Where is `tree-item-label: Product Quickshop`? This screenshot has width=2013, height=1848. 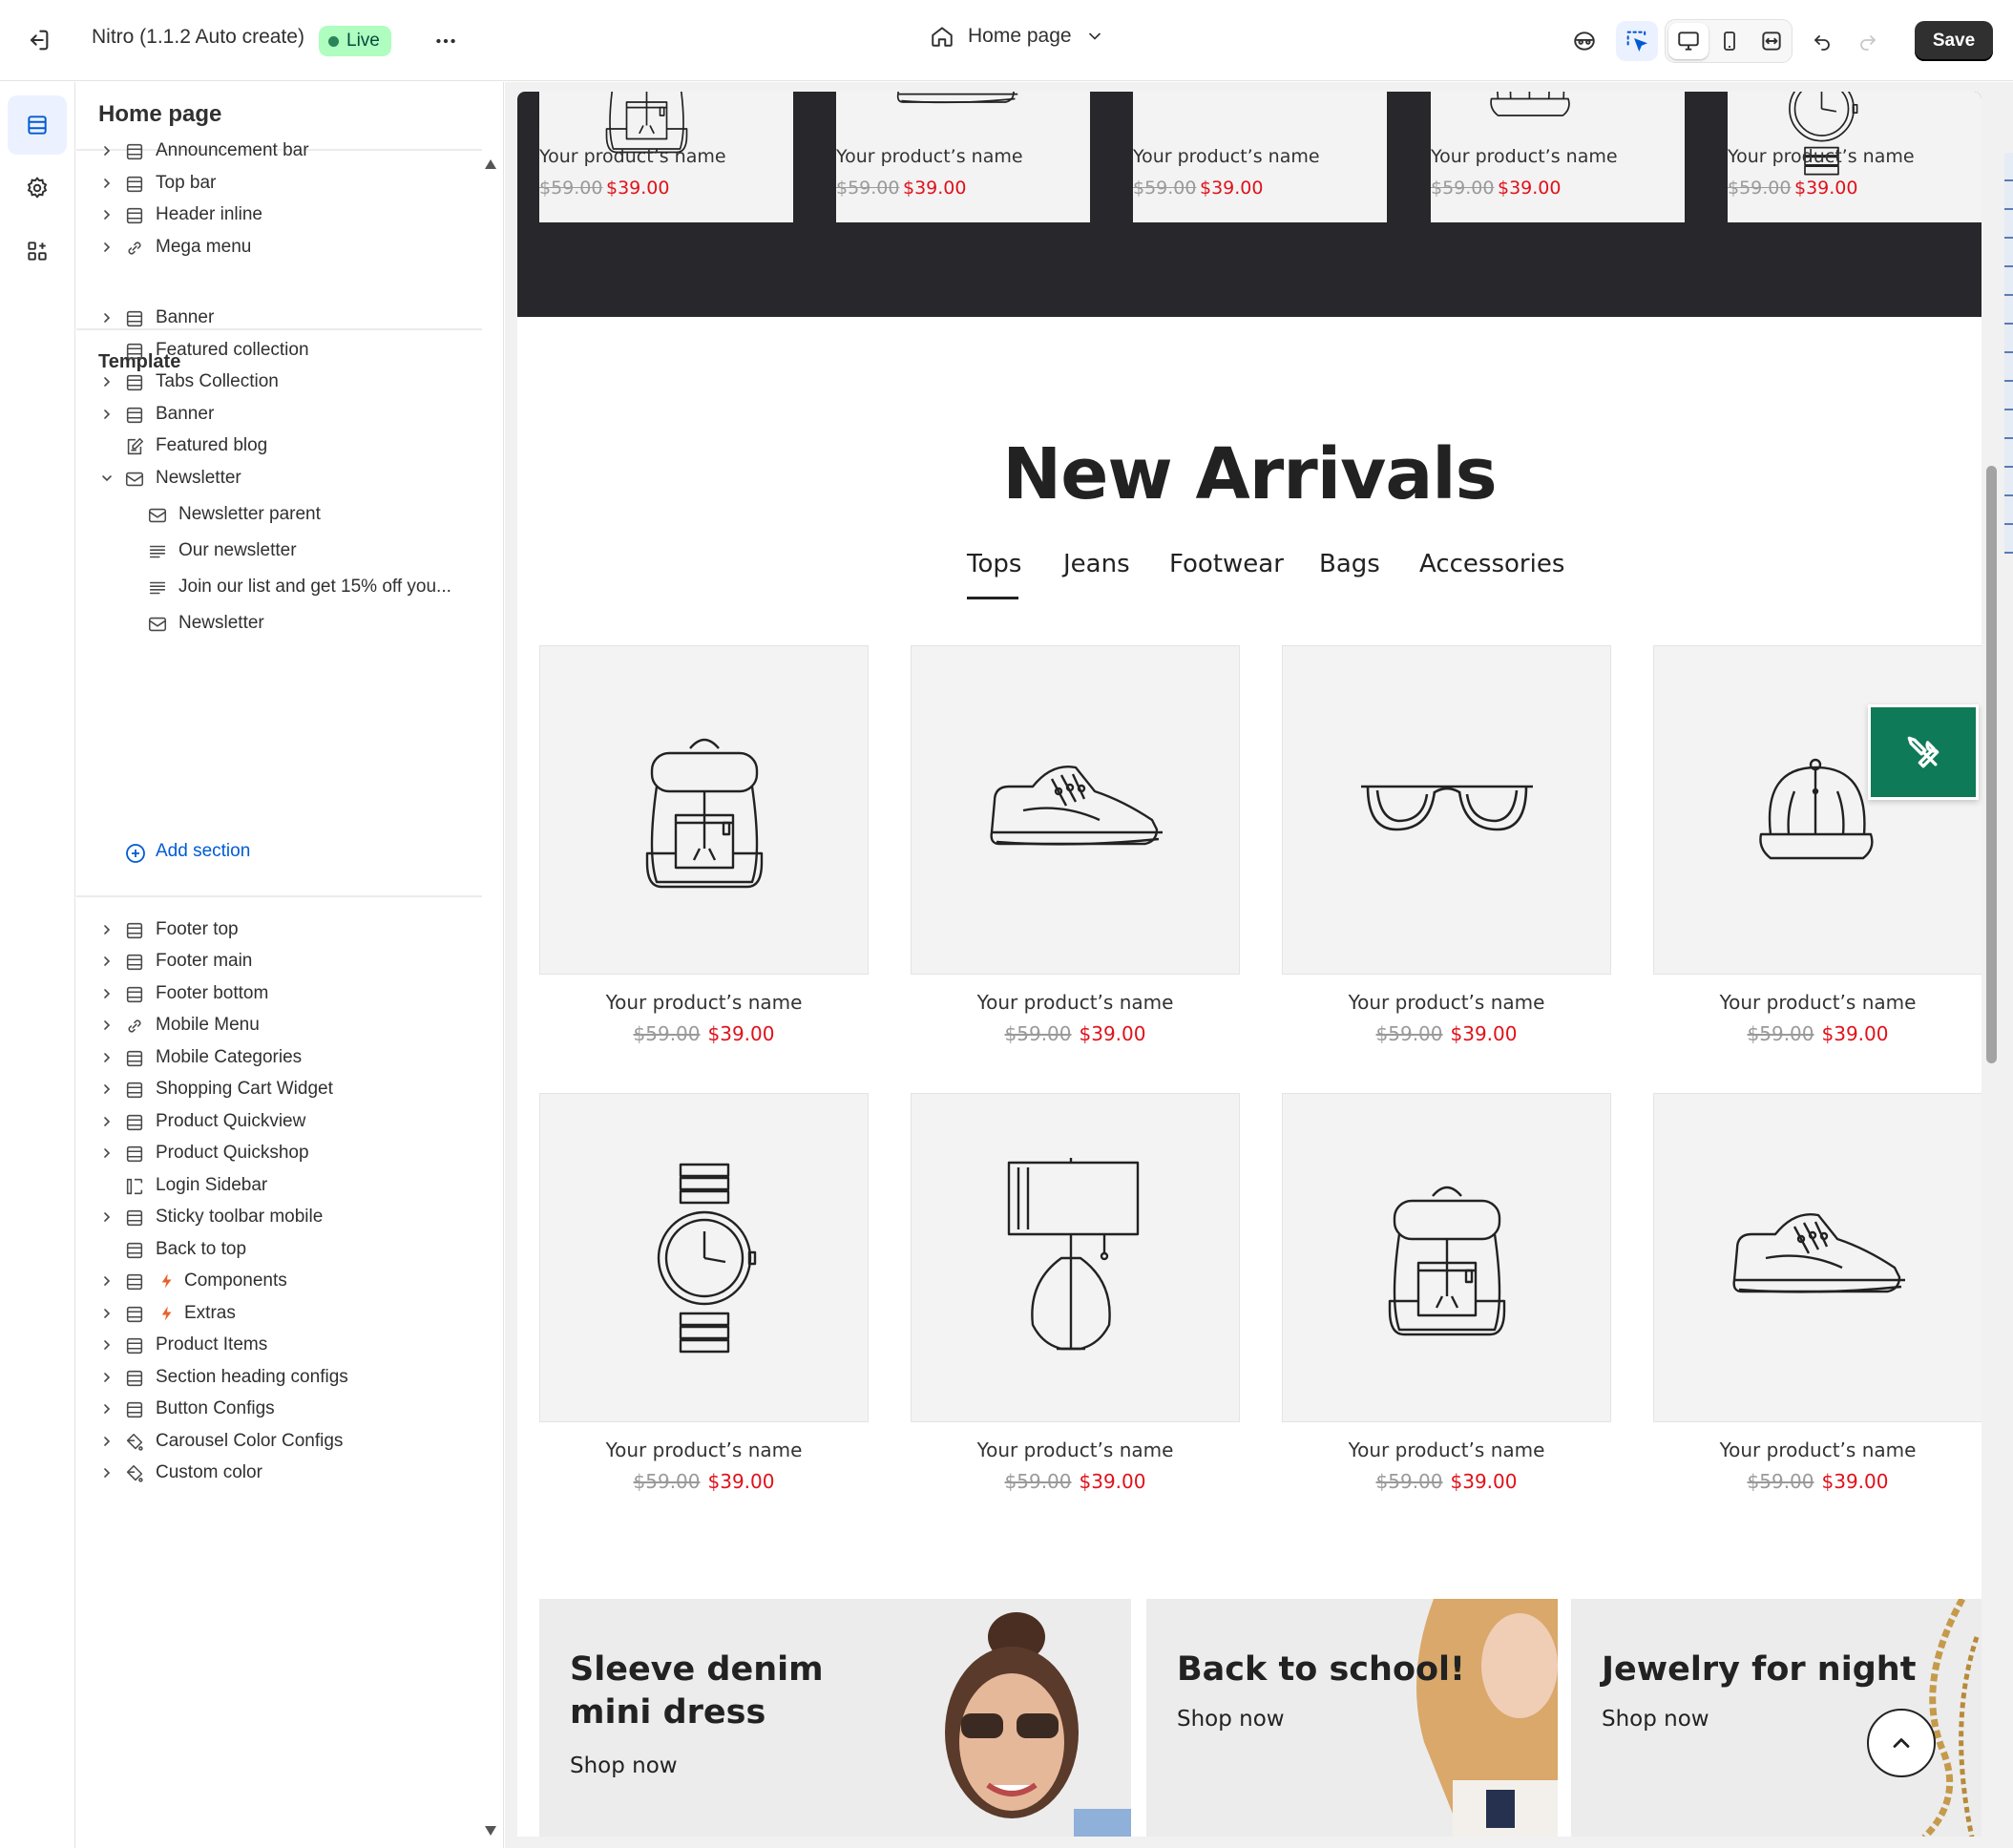 tree-item-label: Product Quickshop is located at coordinates (232, 1153).